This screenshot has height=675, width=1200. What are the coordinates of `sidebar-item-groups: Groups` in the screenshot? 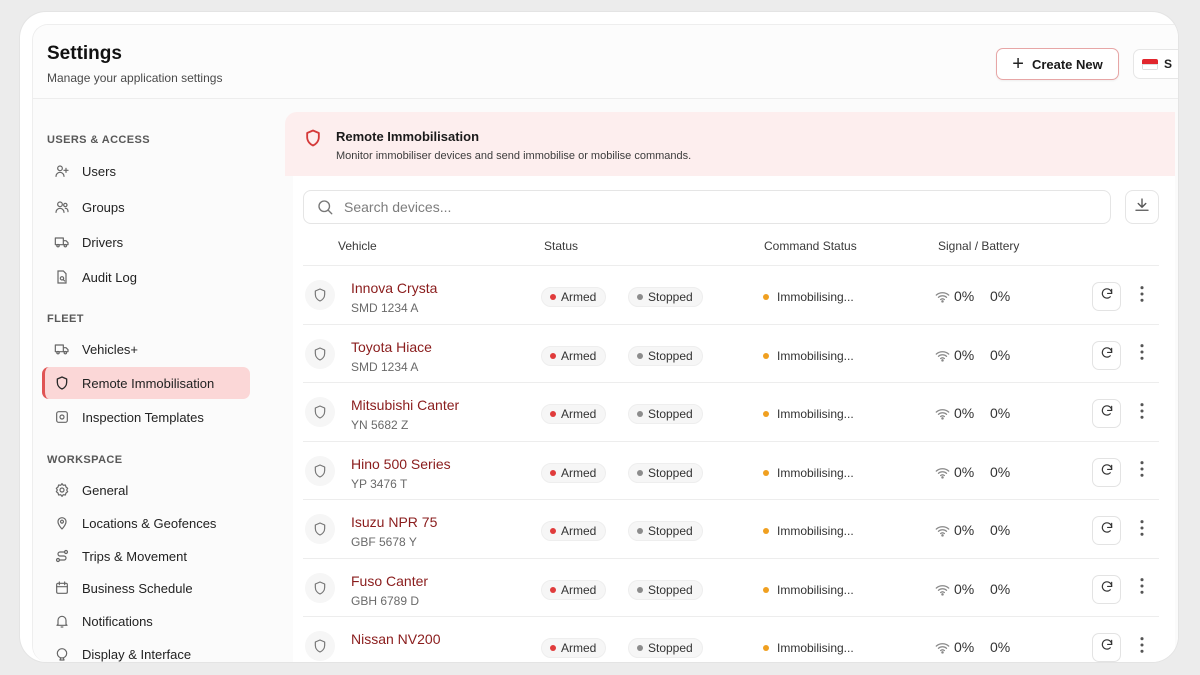 It's located at (146, 207).